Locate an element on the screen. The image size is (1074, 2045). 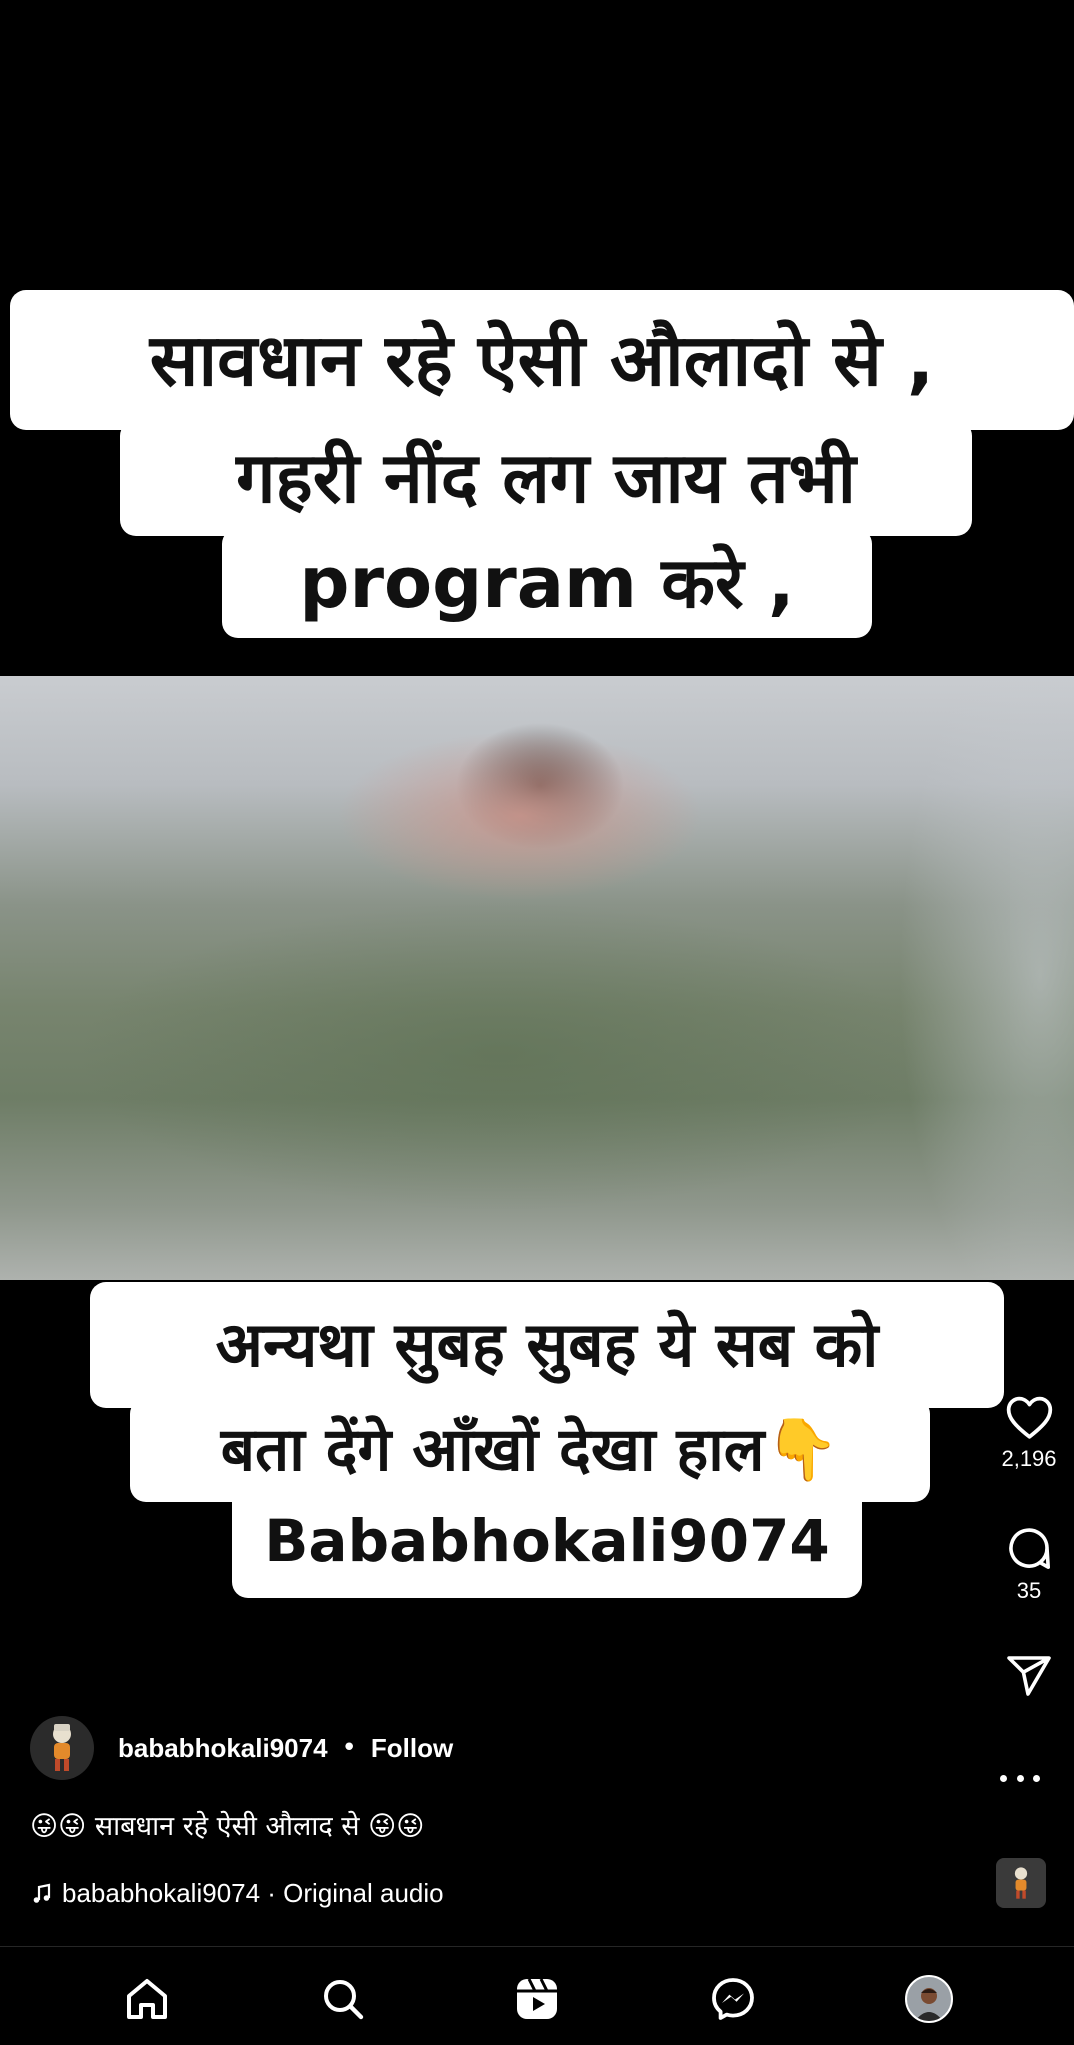
comment-icon is located at coordinates (1029, 1548).